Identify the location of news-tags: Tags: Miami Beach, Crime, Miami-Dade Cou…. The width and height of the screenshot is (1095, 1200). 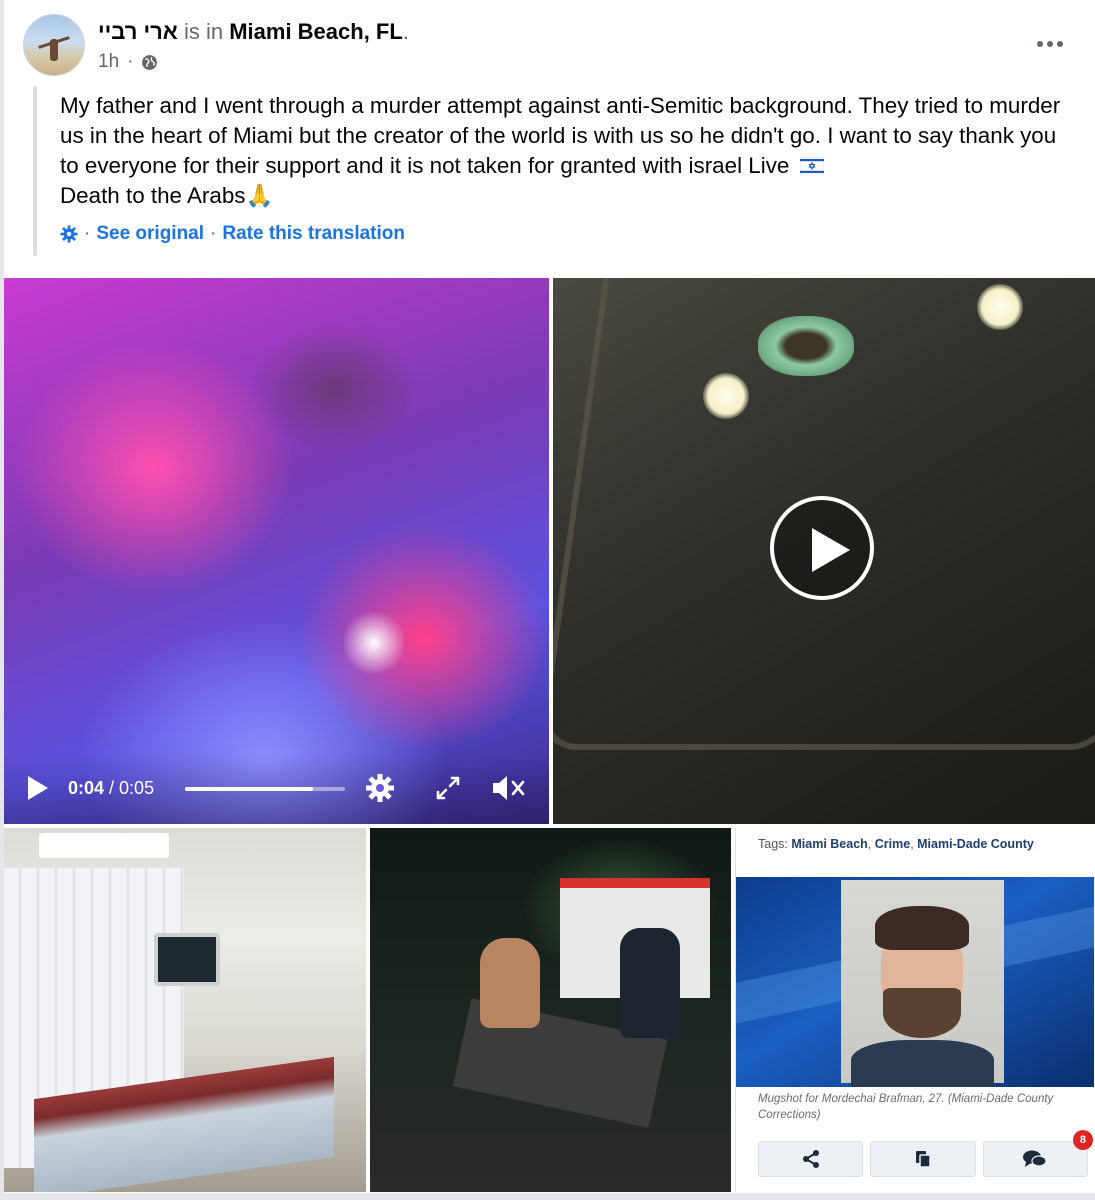
(896, 844).